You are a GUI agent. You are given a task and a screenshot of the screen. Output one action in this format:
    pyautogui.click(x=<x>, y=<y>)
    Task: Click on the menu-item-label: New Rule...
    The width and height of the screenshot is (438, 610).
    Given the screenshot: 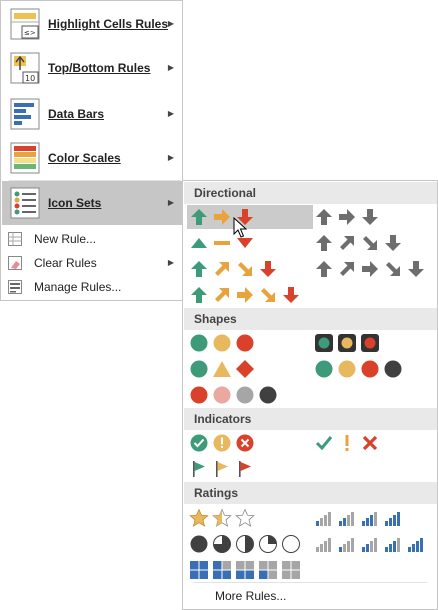 What is the action you would take?
    pyautogui.click(x=65, y=239)
    